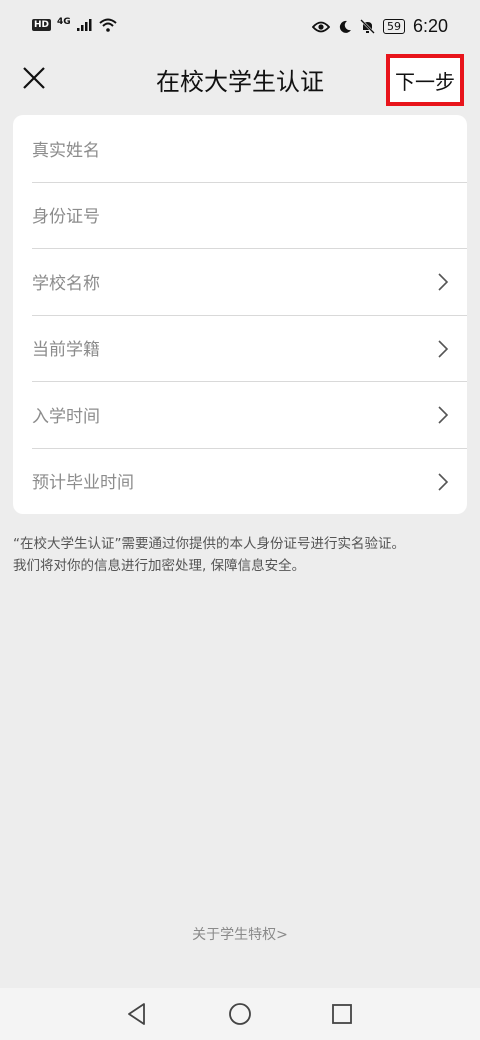  I want to click on school-name-row: 学校名称, so click(240, 281).